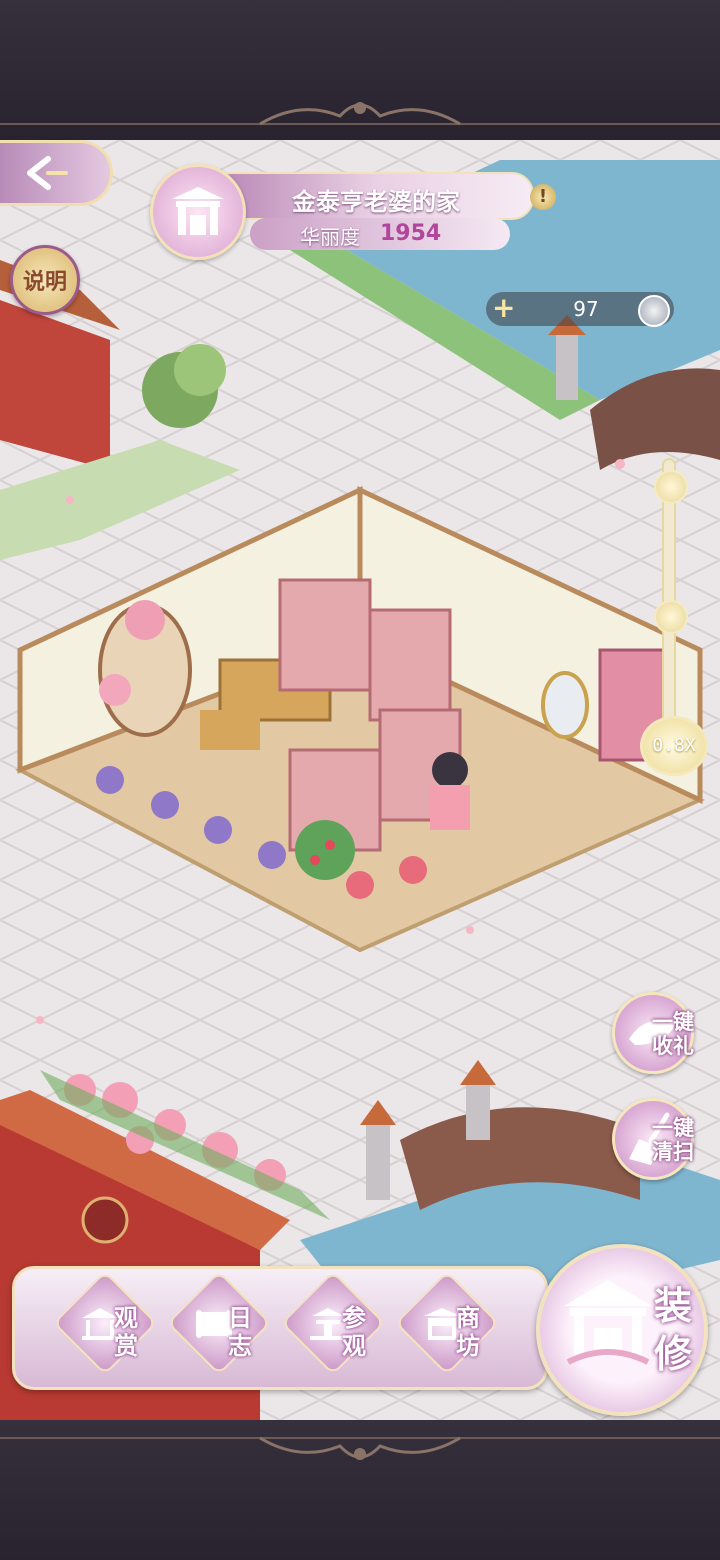 This screenshot has height=1560, width=720. What do you see at coordinates (105, 1323) in the screenshot?
I see `nav-appreciate-button: 观 赏` at bounding box center [105, 1323].